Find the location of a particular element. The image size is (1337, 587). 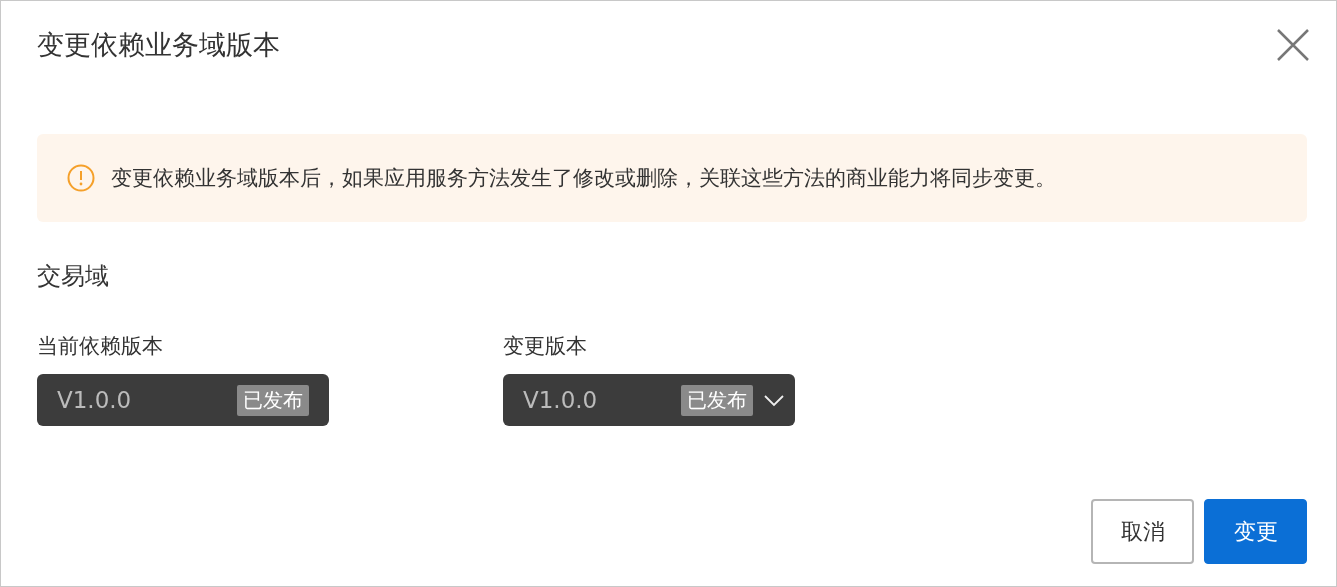

field-label: 变更版本 is located at coordinates (545, 346).